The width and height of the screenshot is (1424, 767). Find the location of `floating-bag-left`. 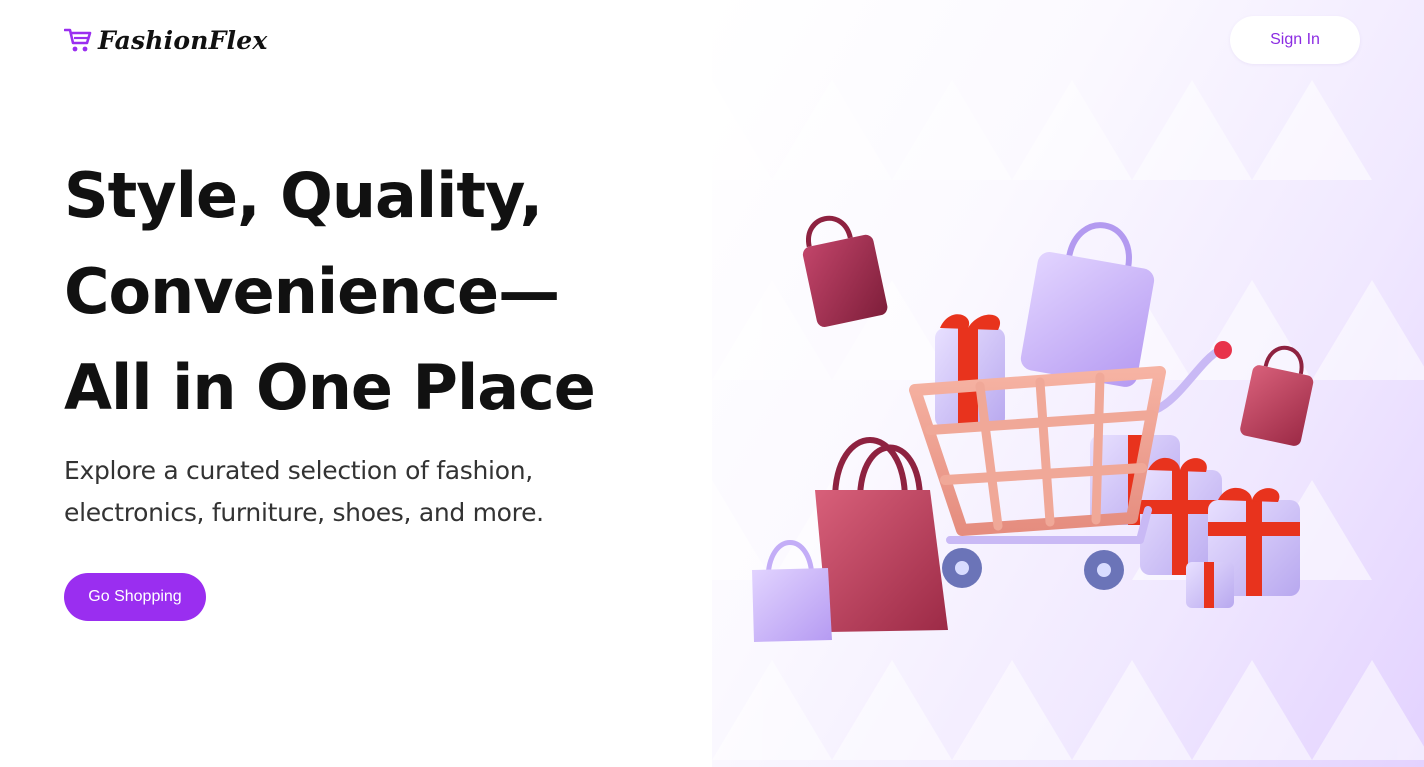

floating-bag-left is located at coordinates (845, 271).